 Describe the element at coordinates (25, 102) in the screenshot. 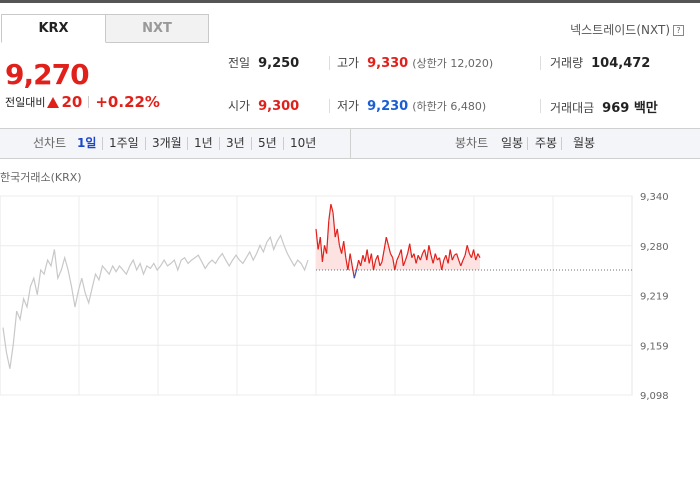

I see `change-label: 전일대비` at that location.